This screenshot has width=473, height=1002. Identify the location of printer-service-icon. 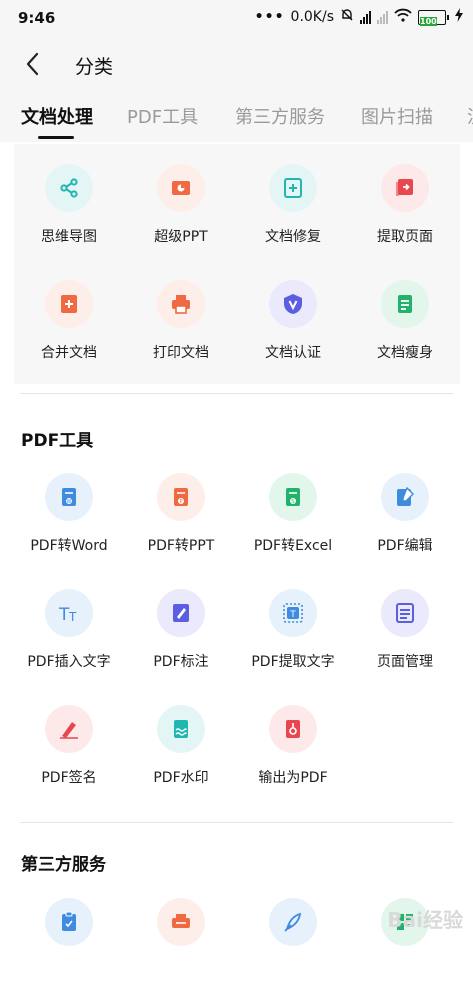
(181, 922).